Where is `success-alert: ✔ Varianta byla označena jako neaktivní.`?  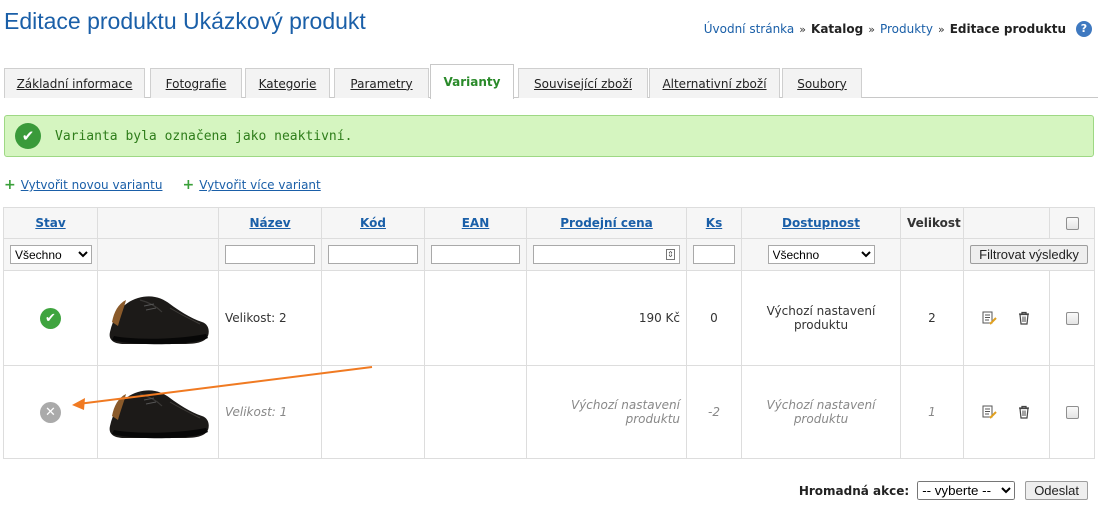
success-alert: ✔ Varianta byla označena jako neaktivní. is located at coordinates (549, 136).